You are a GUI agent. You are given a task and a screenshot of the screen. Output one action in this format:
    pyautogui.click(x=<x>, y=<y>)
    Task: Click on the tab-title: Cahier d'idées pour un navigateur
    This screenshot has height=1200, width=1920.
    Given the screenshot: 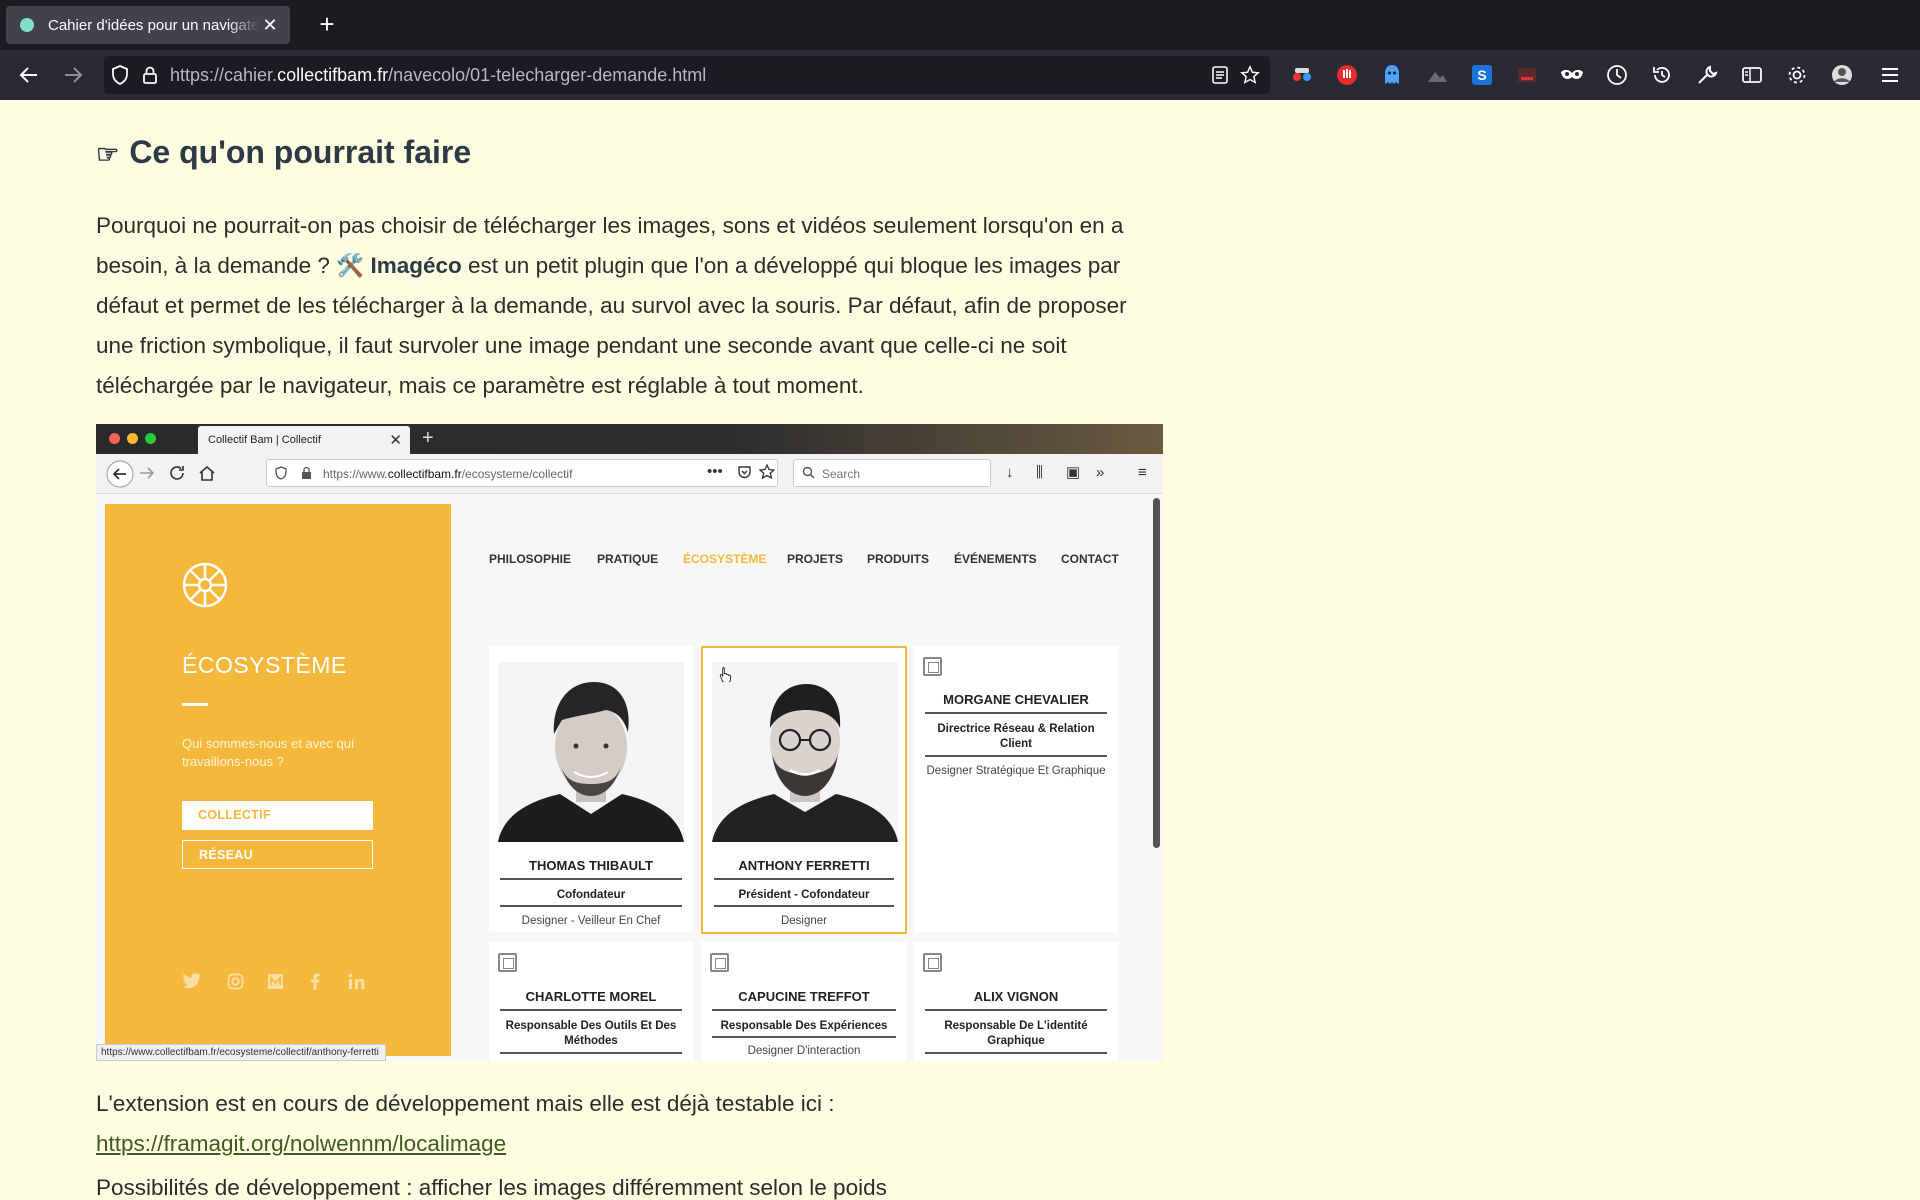 What is the action you would take?
    pyautogui.click(x=154, y=25)
    